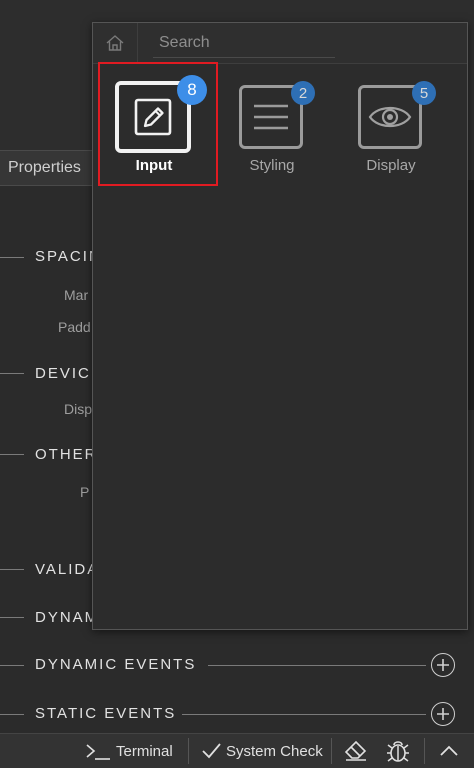 Image resolution: width=474 pixels, height=768 pixels. Describe the element at coordinates (67, 569) in the screenshot. I see `section-title-validation: VALIDA` at that location.